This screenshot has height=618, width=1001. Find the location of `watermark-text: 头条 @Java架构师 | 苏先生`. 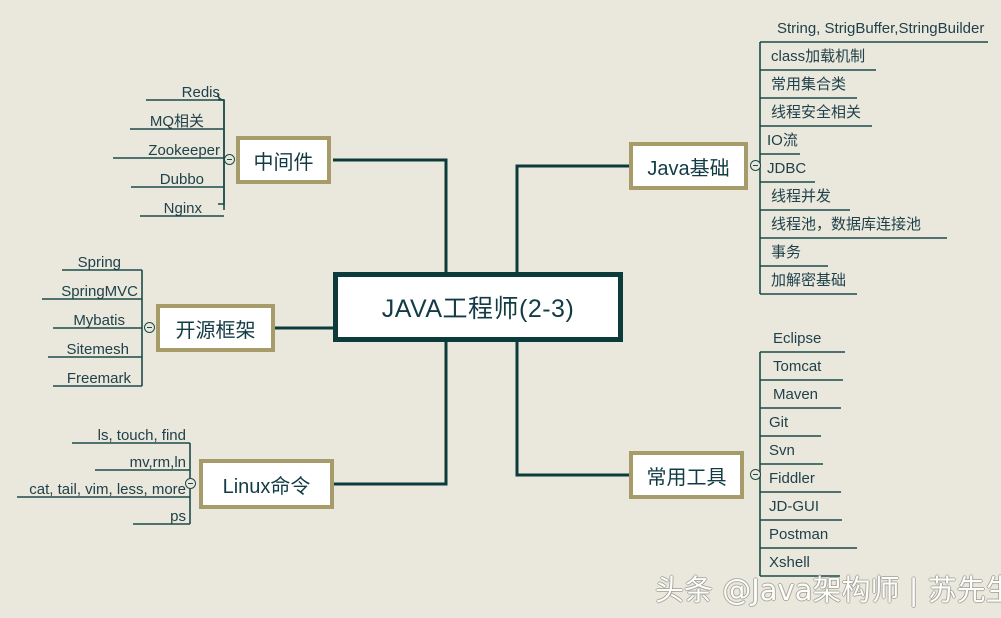

watermark-text: 头条 @Java架构师 | 苏先生 is located at coordinates (828, 590).